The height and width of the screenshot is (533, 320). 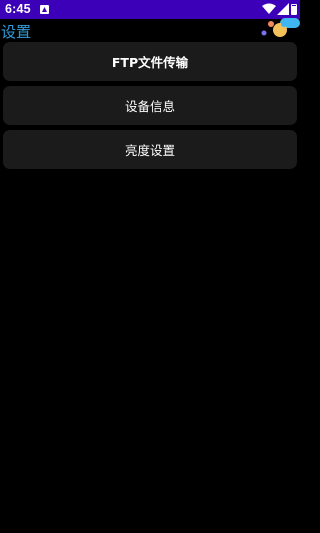 I want to click on decorative-bubbles-icon, so click(x=280, y=27).